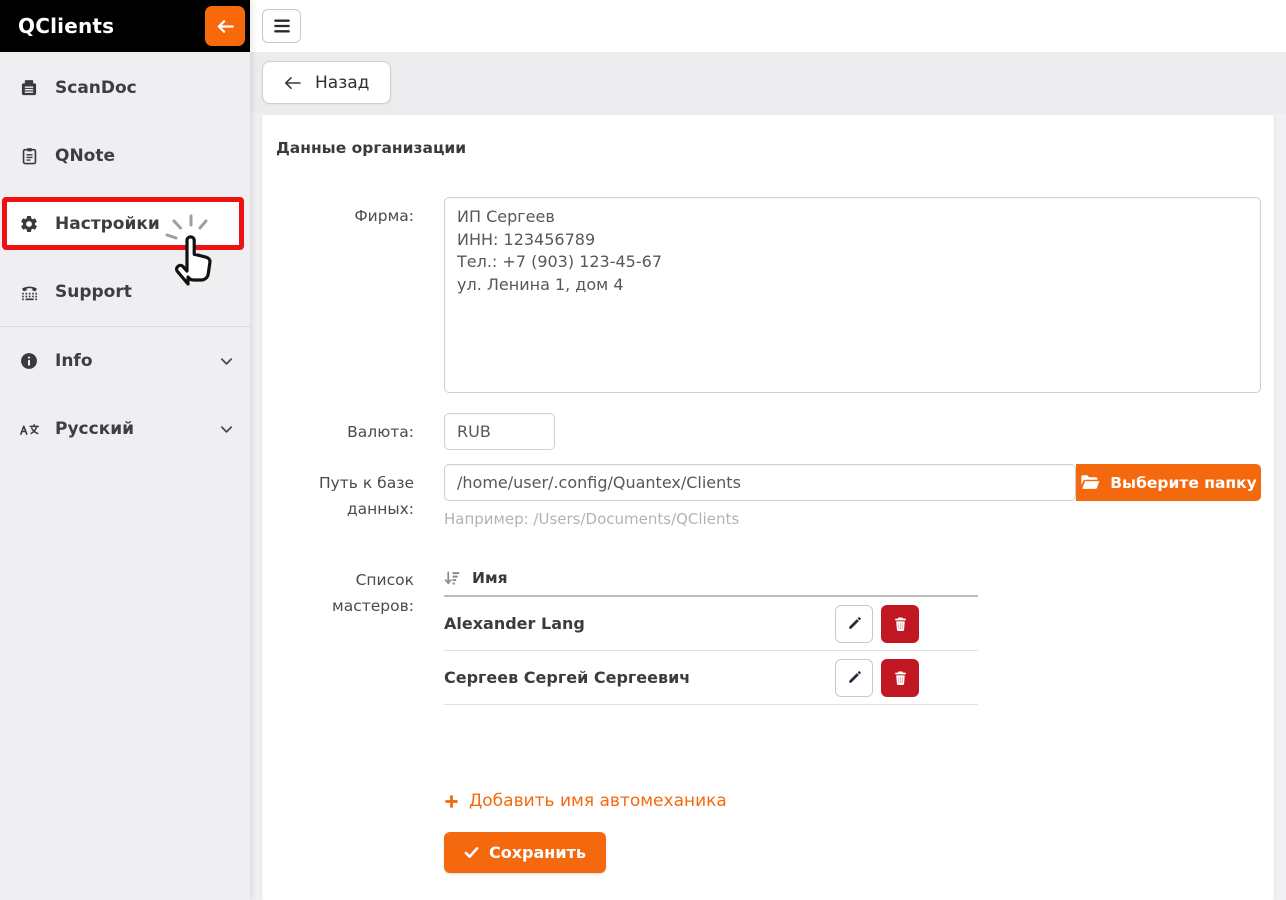 The height and width of the screenshot is (900, 1286). What do you see at coordinates (514, 623) in the screenshot?
I see `master-name: Alexander Lang` at bounding box center [514, 623].